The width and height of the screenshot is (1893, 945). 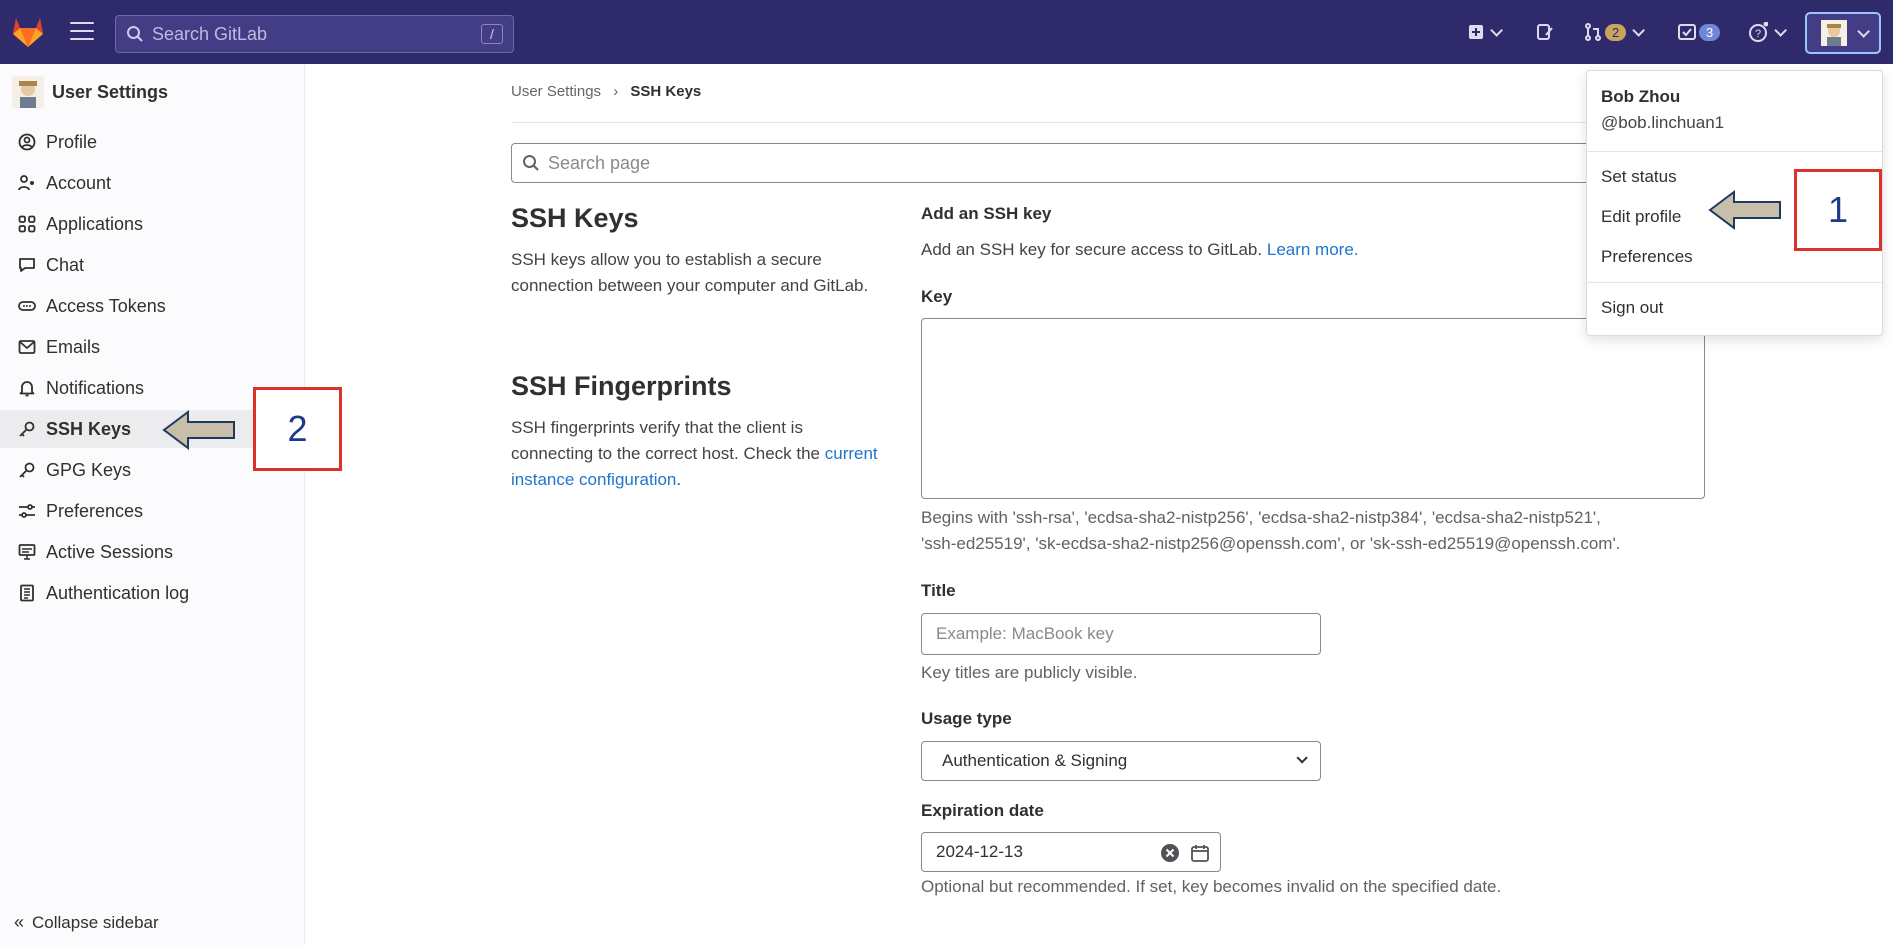 What do you see at coordinates (982, 810) in the screenshot?
I see `expiration-date-label: Expiration date` at bounding box center [982, 810].